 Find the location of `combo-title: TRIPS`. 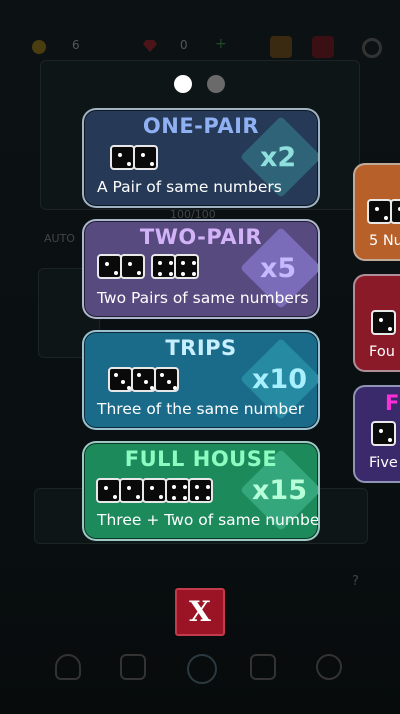

combo-title: TRIPS is located at coordinates (201, 348).